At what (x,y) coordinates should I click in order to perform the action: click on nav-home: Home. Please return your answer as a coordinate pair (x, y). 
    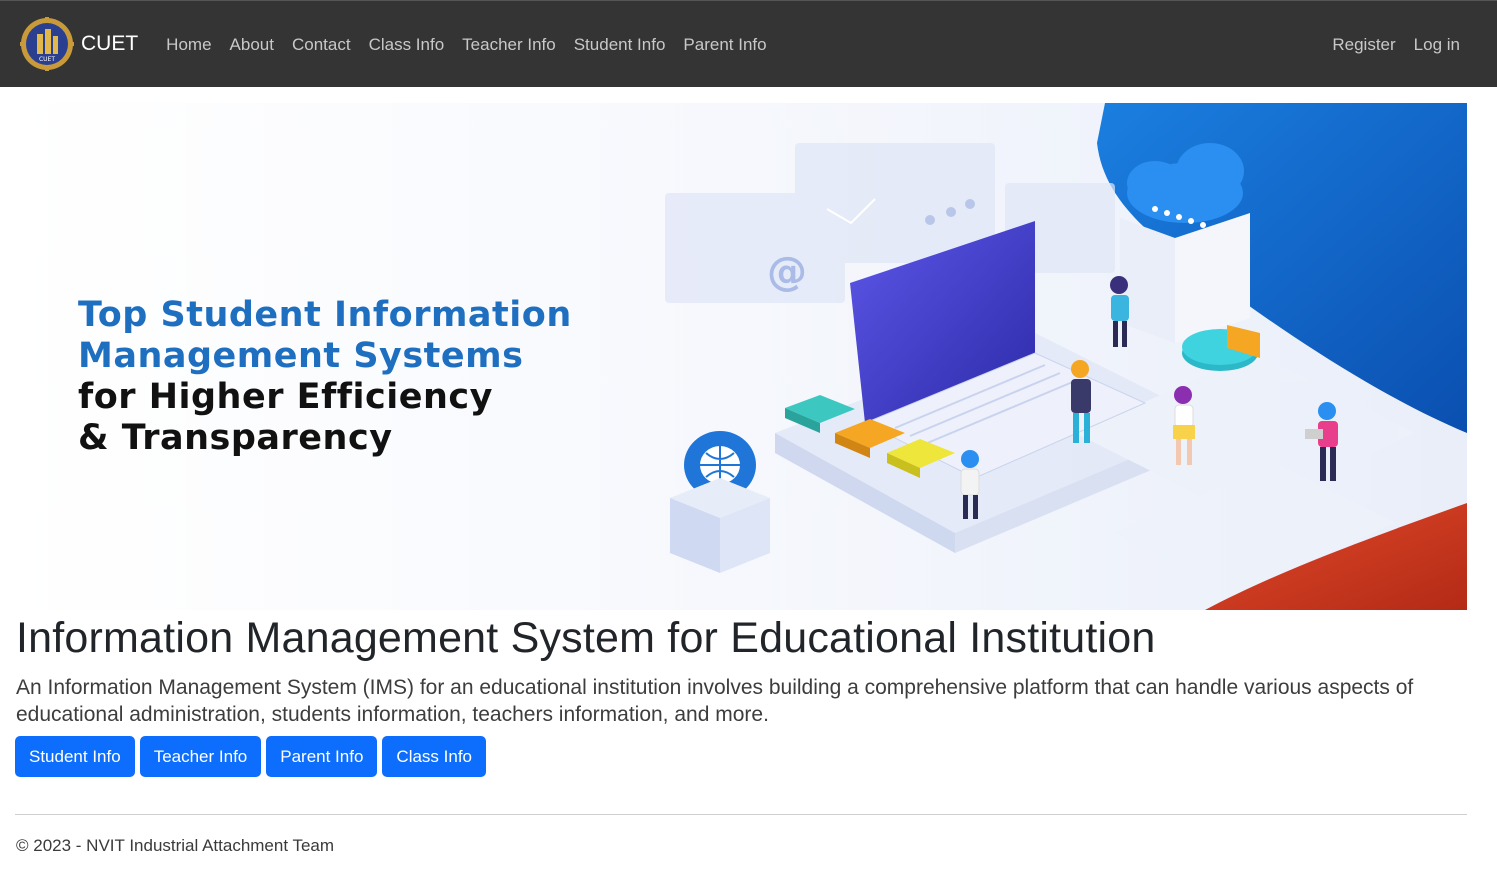
    Looking at the image, I should click on (188, 44).